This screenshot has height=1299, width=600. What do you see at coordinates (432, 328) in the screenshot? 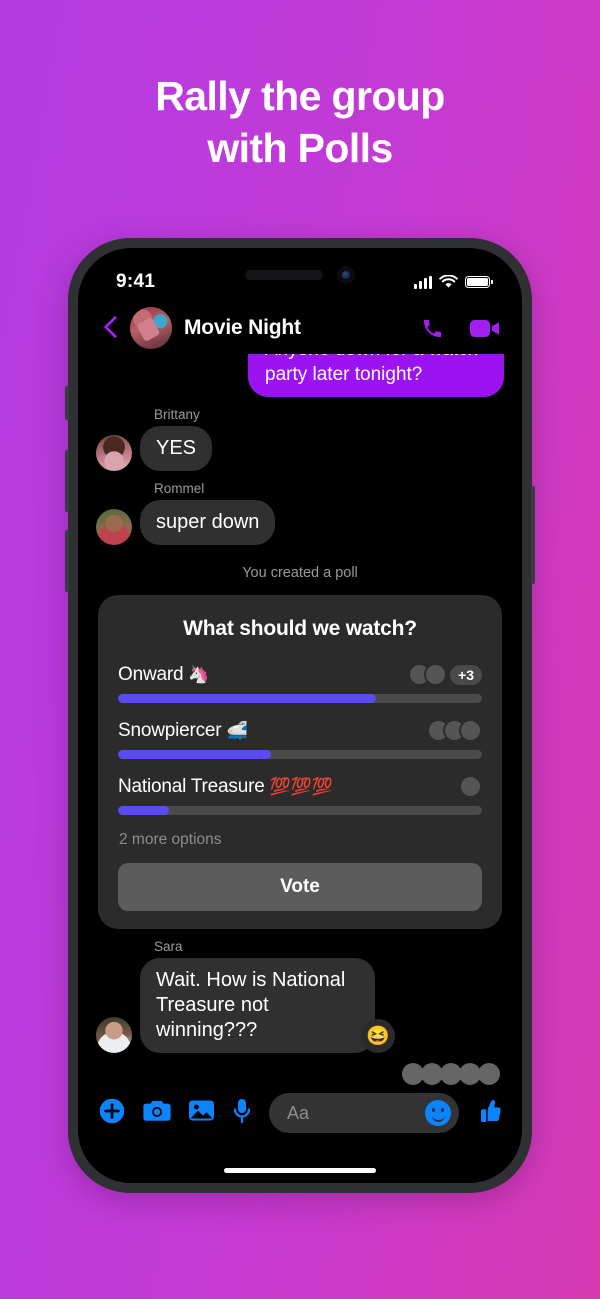
I see `phone-call-icon` at bounding box center [432, 328].